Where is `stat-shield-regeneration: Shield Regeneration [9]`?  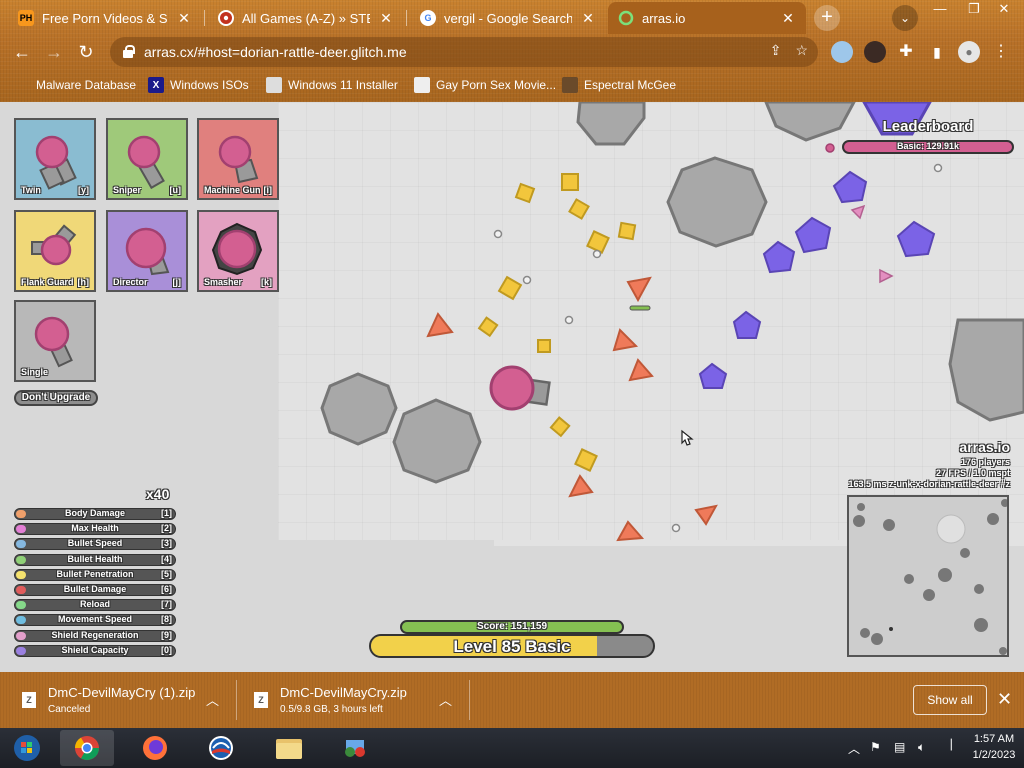
stat-shield-regeneration: Shield Regeneration [9] is located at coordinates (95, 635).